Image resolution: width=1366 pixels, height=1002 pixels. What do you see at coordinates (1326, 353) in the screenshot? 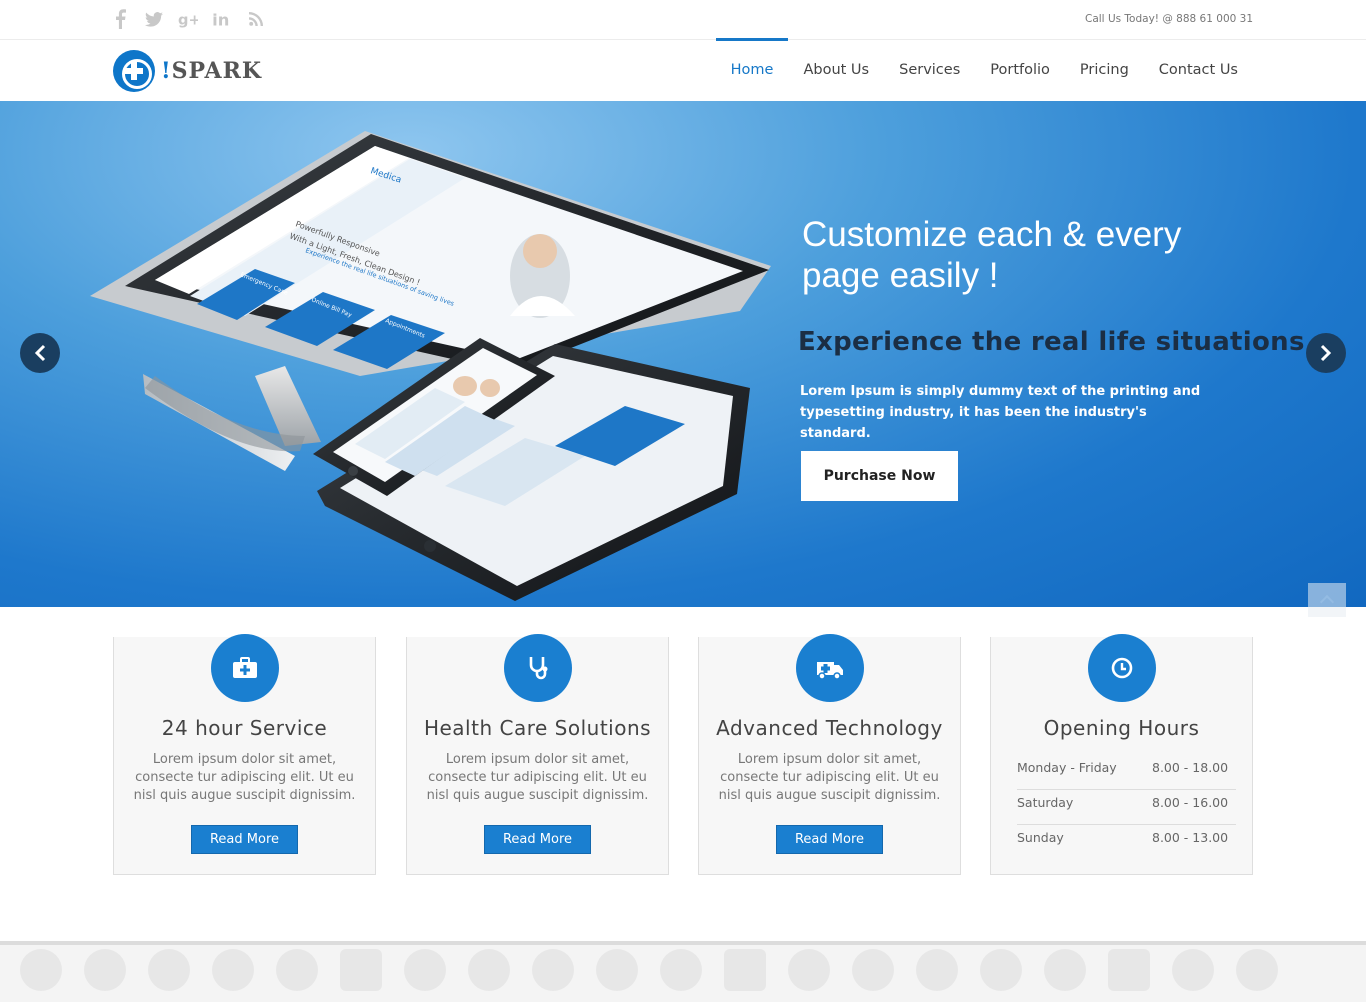
I see `slider-next-arrow` at bounding box center [1326, 353].